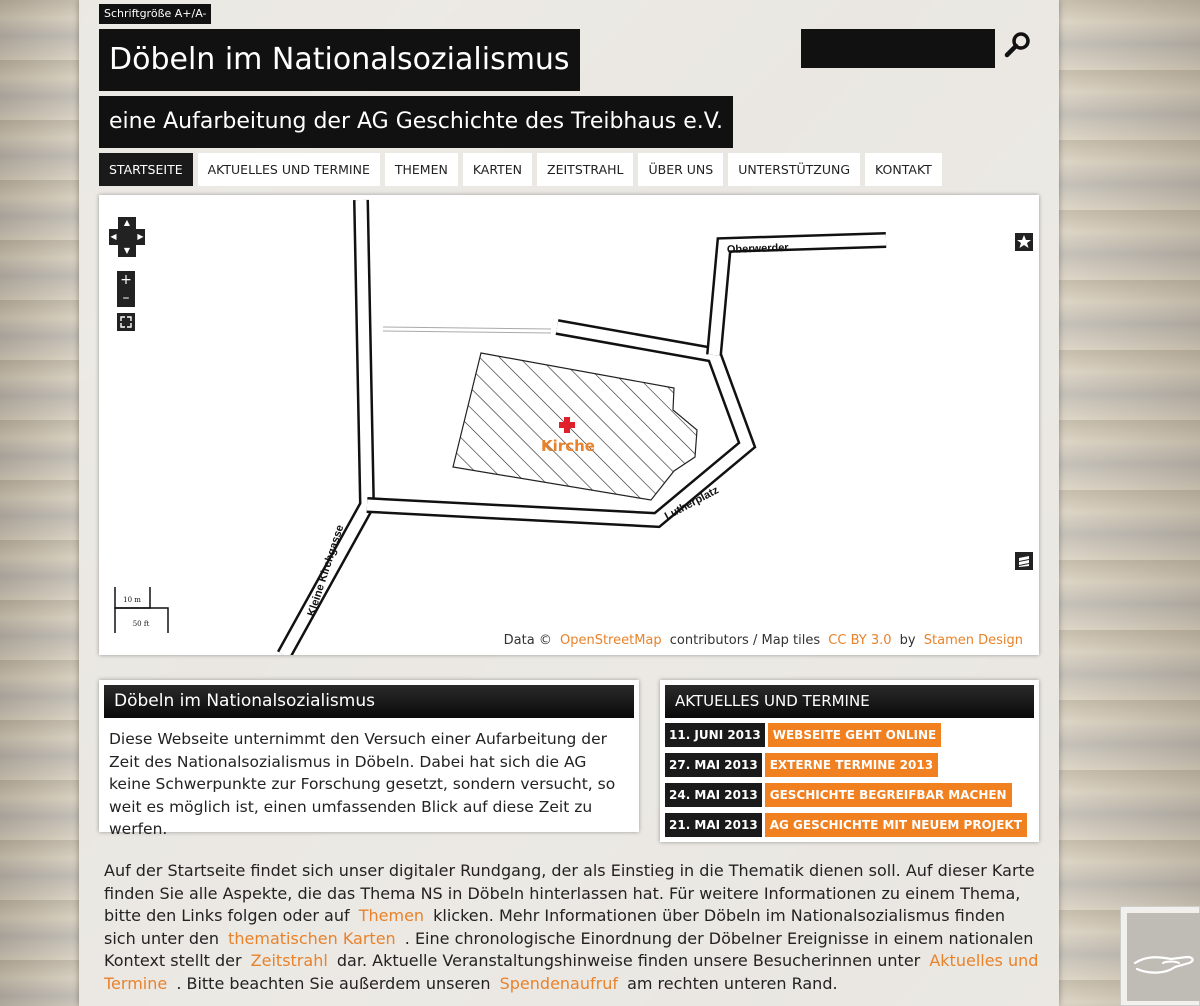 This screenshot has width=1200, height=1006. Describe the element at coordinates (339, 60) in the screenshot. I see `site-title: Döbeln im Nationalsozialismus` at that location.